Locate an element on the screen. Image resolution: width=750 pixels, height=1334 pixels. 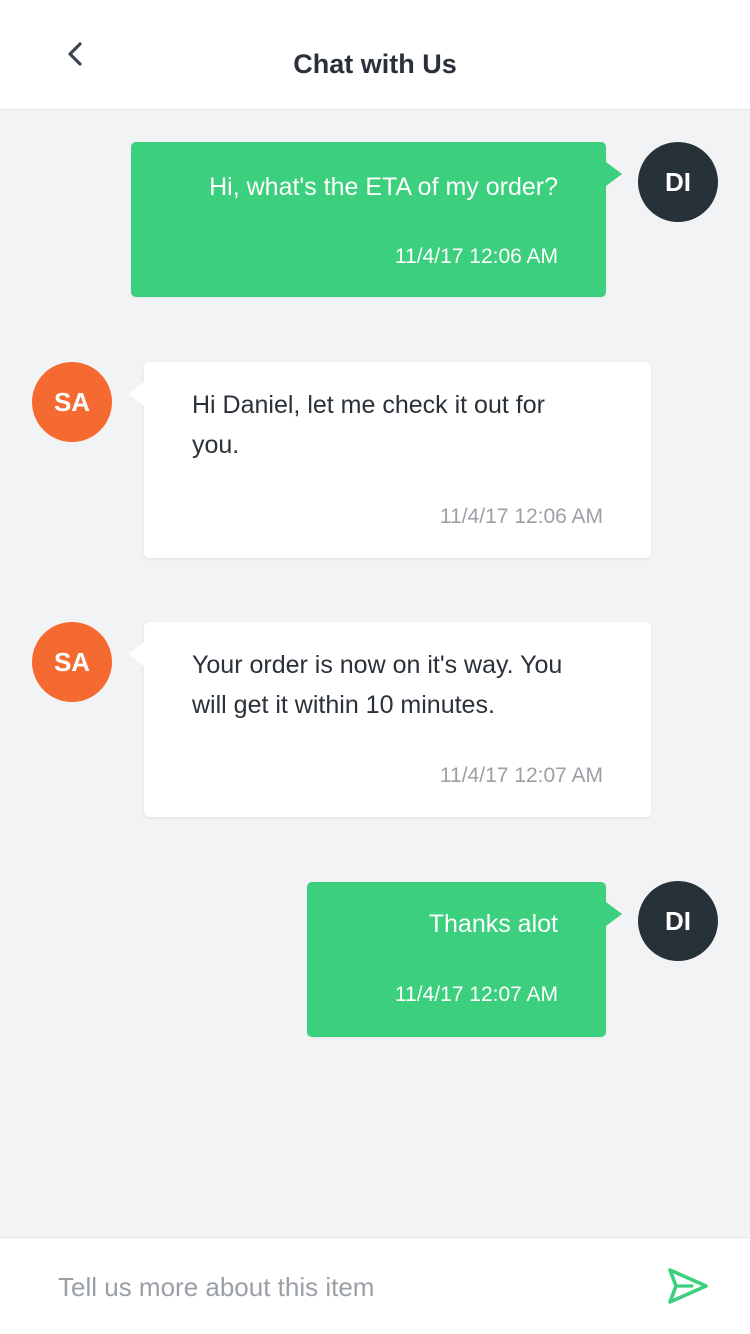
message-text-line: Hi Daniel, let me check it out for is located at coordinates (368, 405).